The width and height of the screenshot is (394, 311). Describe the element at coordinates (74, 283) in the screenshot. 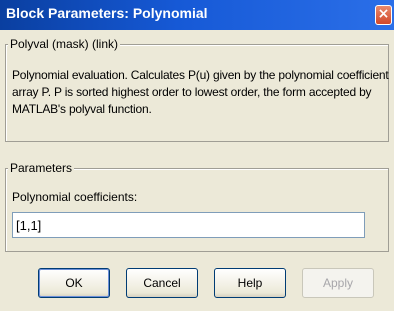

I see `ok-button: OK` at that location.